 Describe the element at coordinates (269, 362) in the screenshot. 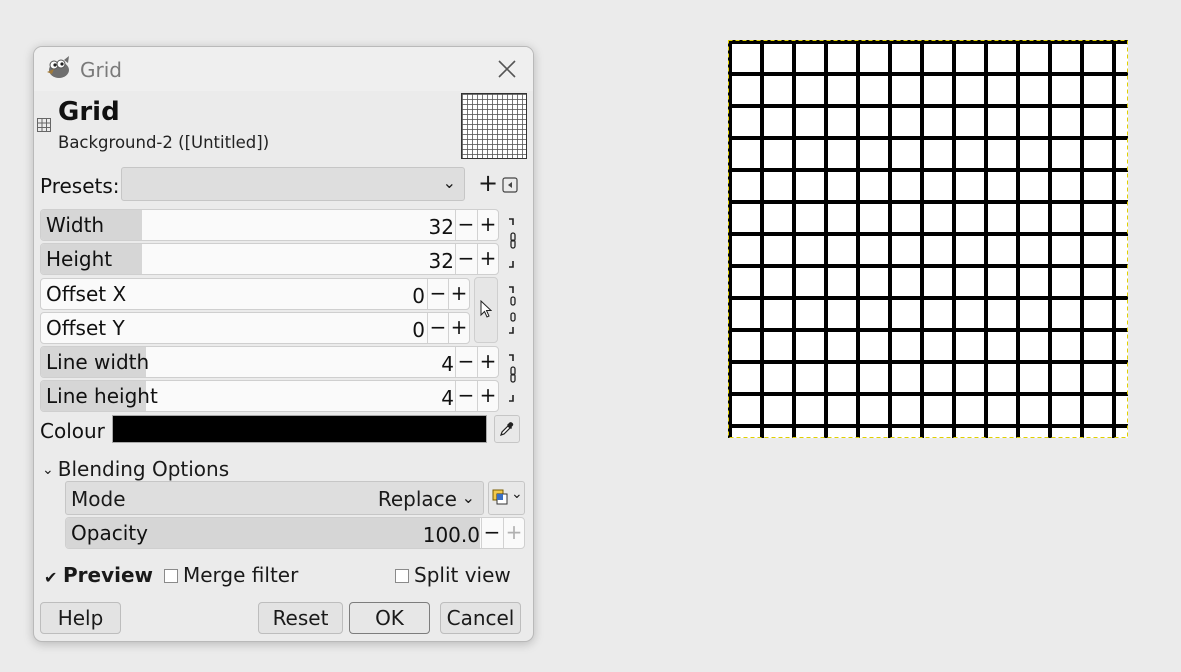

I see `line-width-scale: Line width 4 − +` at that location.